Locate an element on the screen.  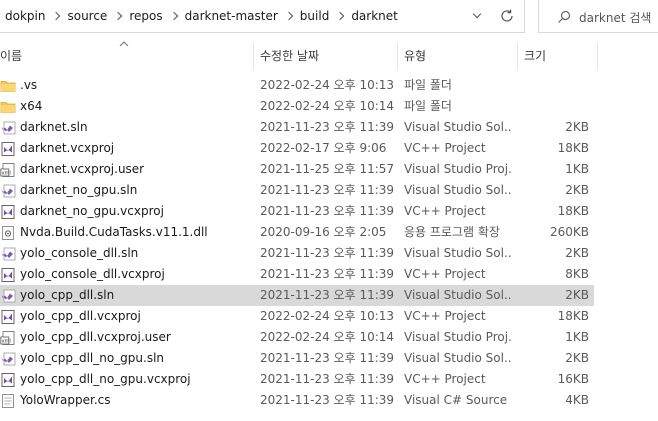
search-icon is located at coordinates (564, 16).